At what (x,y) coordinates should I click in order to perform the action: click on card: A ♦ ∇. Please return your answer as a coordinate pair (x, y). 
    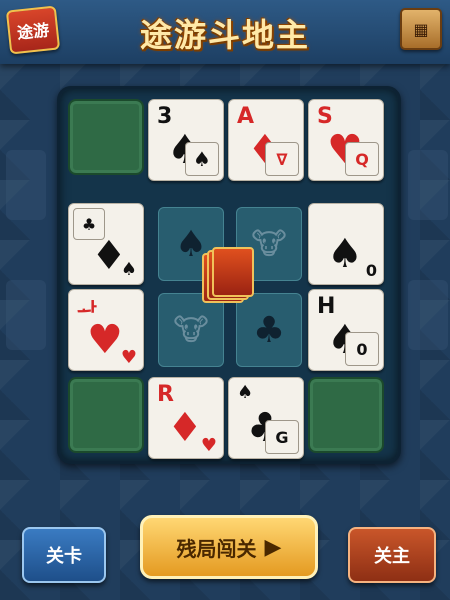
    Looking at the image, I should click on (266, 140).